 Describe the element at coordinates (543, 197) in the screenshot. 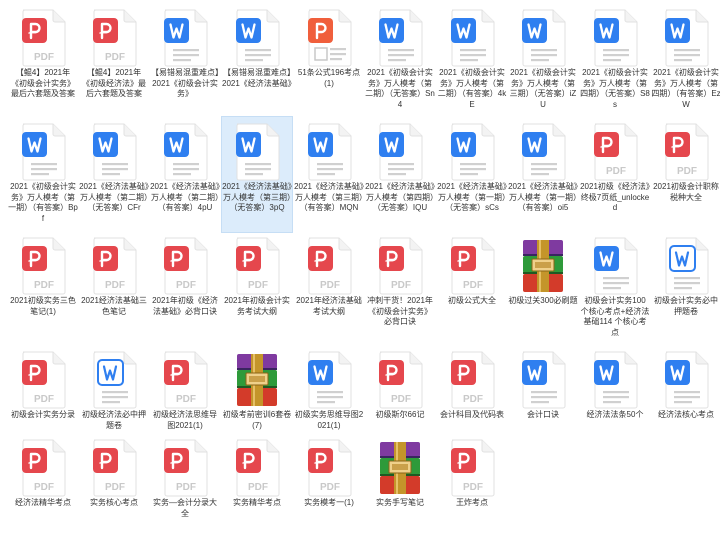

I see `file-name-label: 2021《经济法基础》万人模考（第一期）（有答案）oi5` at that location.